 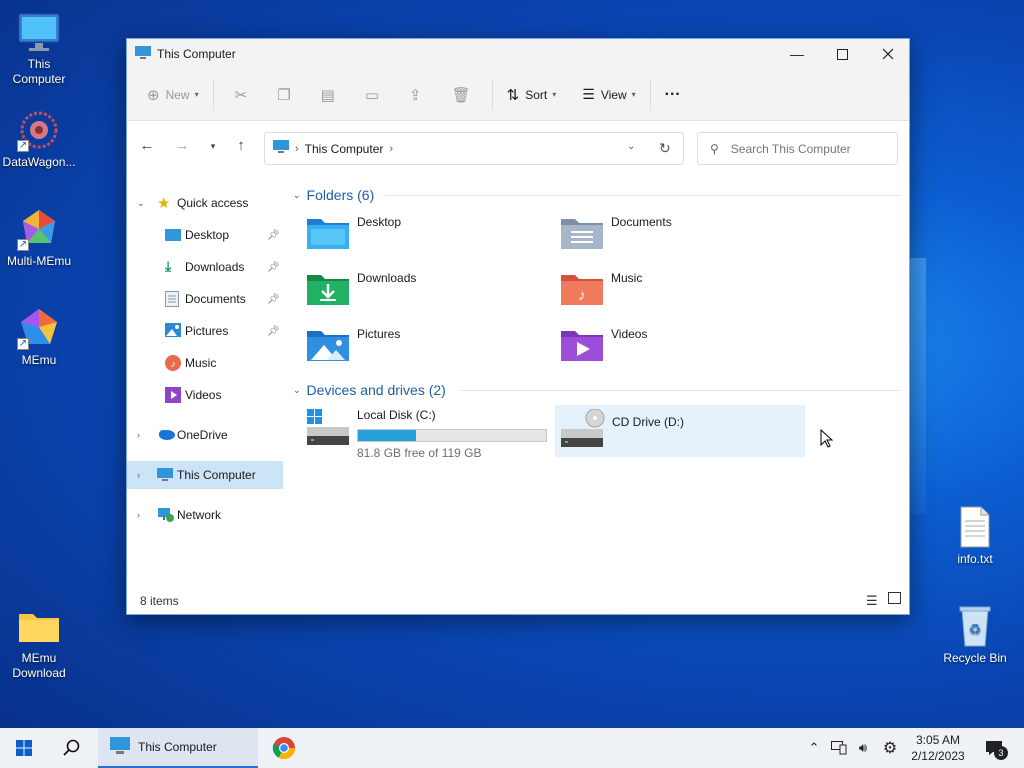 I want to click on folders-group-header: ⌄ Folders (6), so click(x=333, y=195).